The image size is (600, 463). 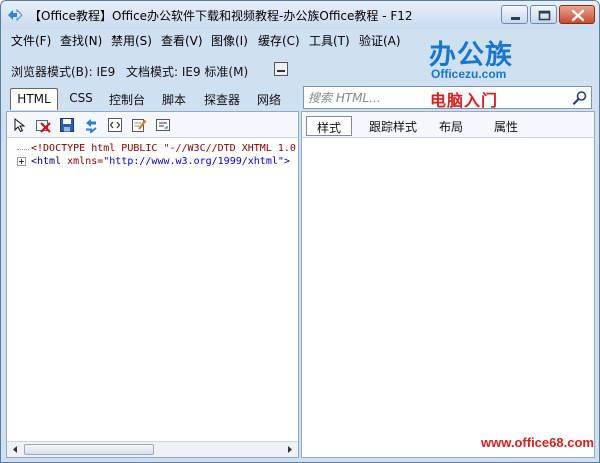 I want to click on menu-images: 图像(I), so click(x=229, y=40).